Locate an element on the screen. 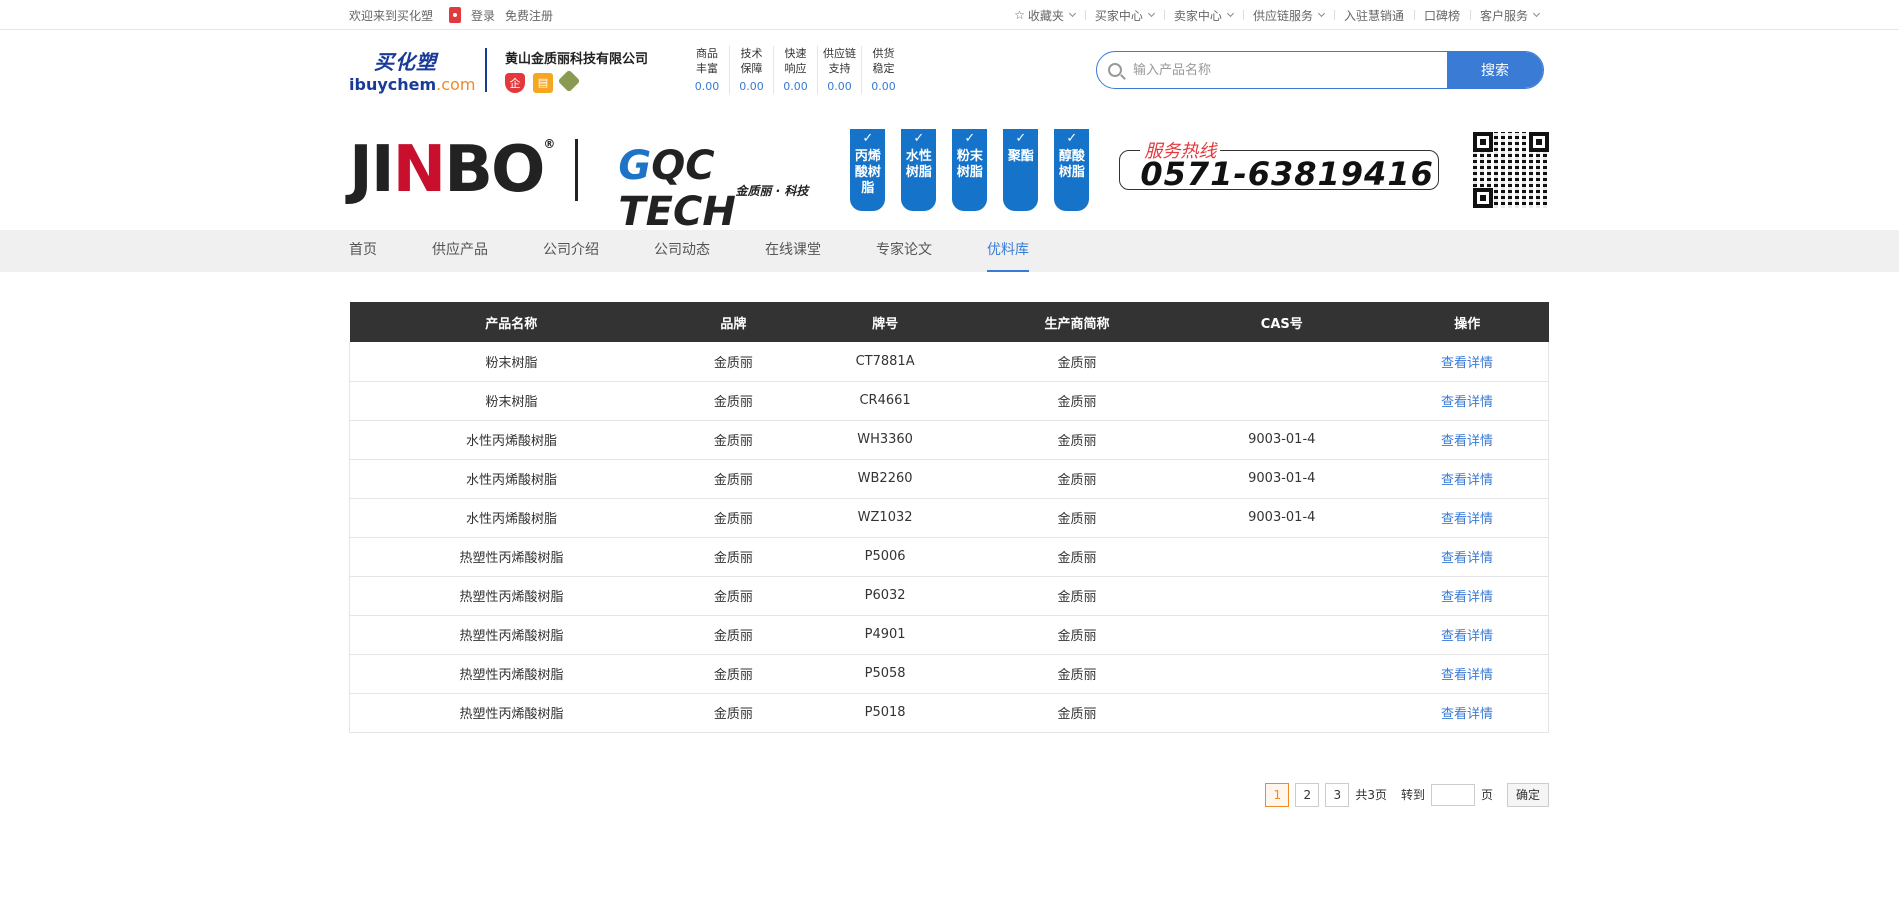  table-cell: P4901 is located at coordinates (885, 635).